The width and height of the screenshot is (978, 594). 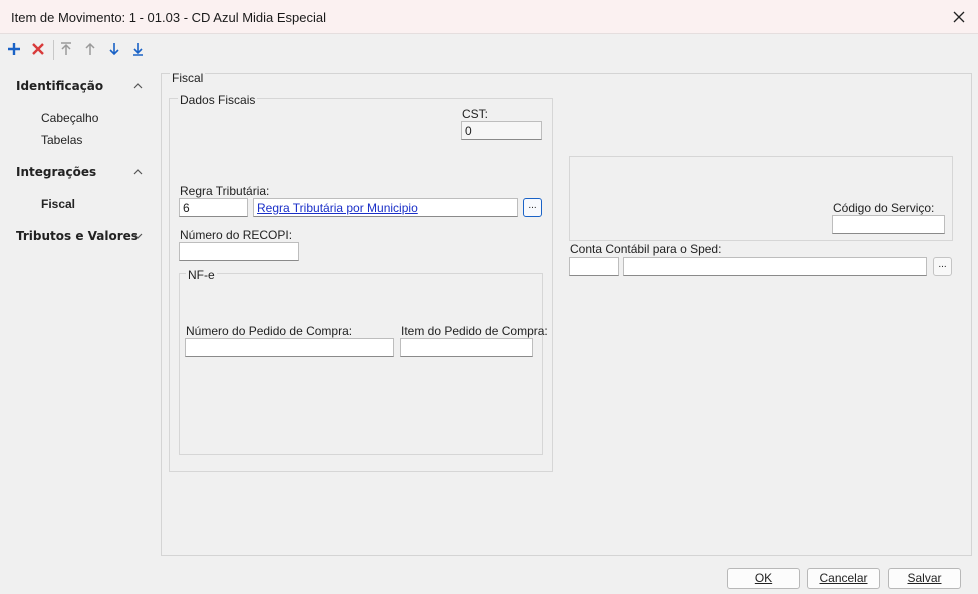 What do you see at coordinates (138, 236) in the screenshot?
I see `chevron-down-icon` at bounding box center [138, 236].